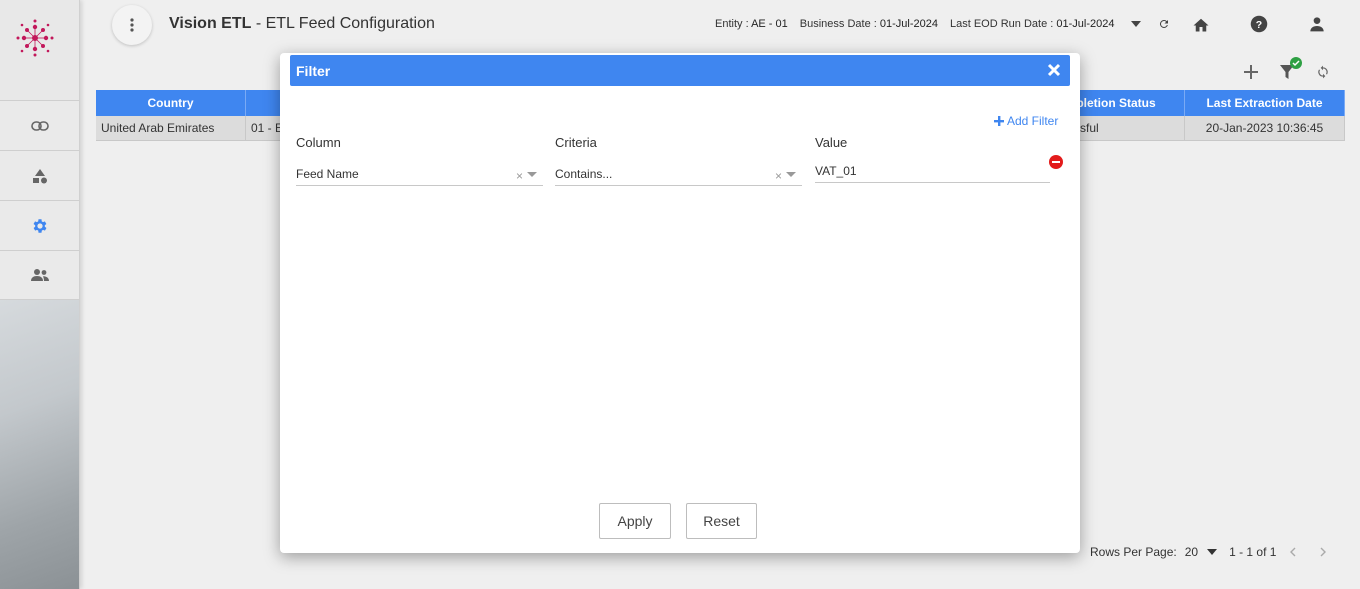  I want to click on add-button, so click(1251, 72).